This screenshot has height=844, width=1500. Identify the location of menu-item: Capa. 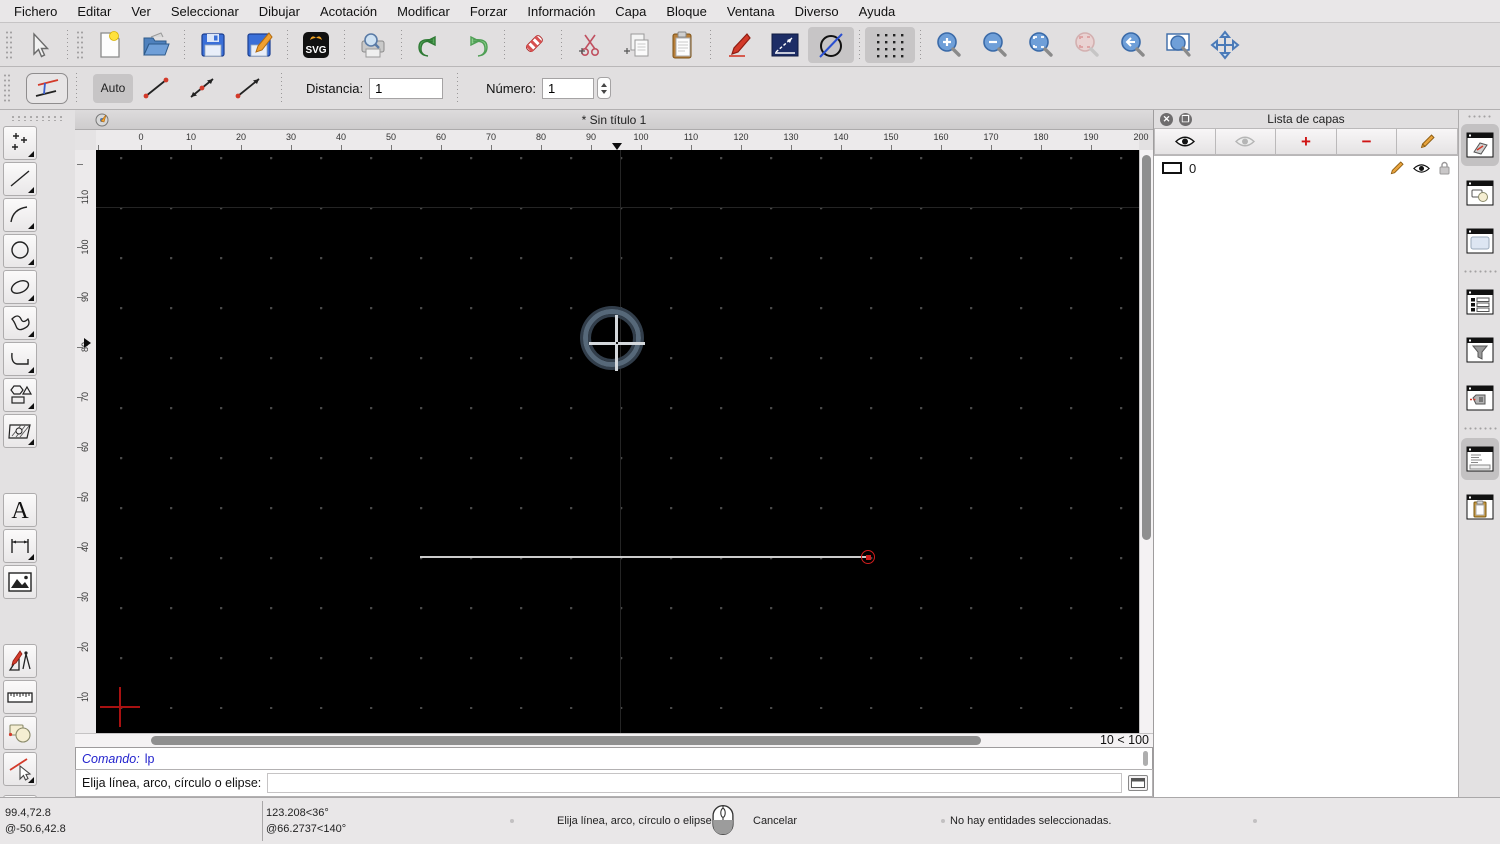
(630, 11).